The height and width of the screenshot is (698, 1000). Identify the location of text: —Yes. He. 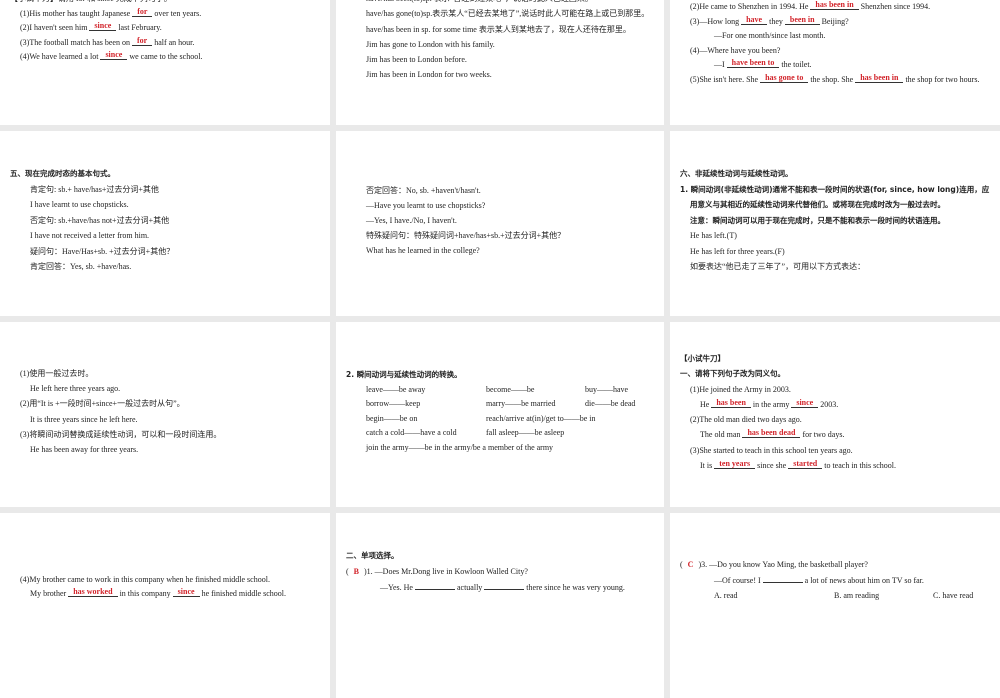
(397, 587).